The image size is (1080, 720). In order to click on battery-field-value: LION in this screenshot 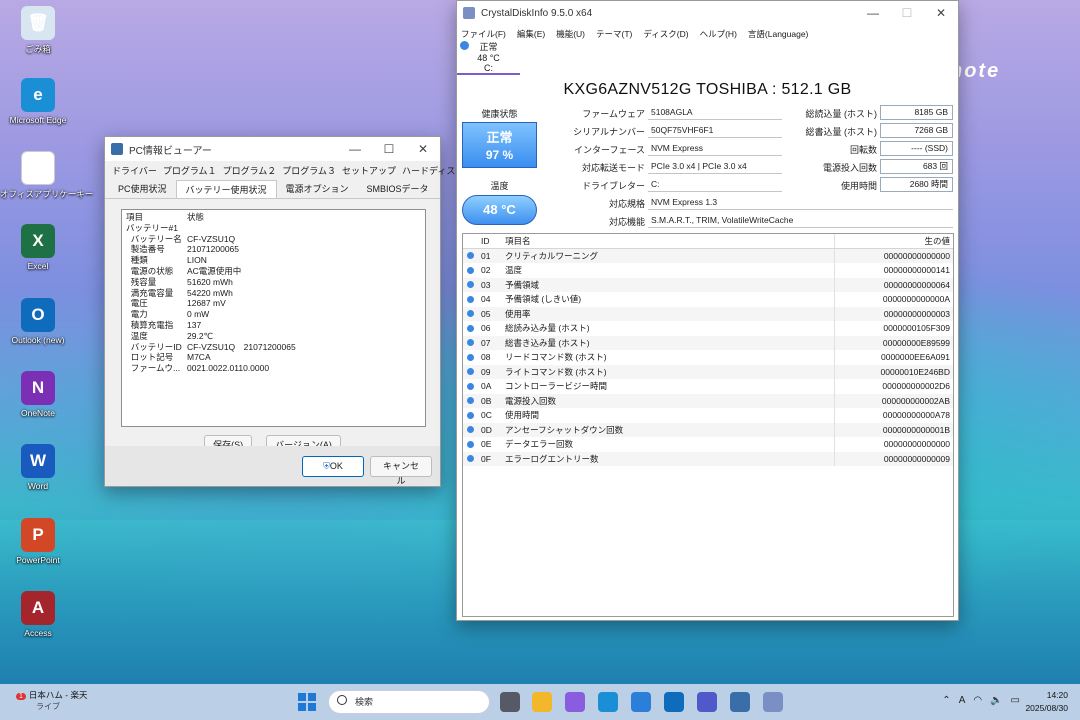, I will do `click(197, 260)`.